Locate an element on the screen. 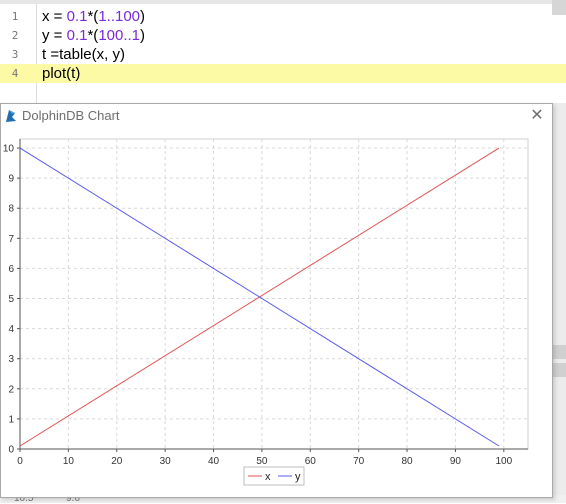 The height and width of the screenshot is (504, 566). y-tick-label: 10 is located at coordinates (9, 149).